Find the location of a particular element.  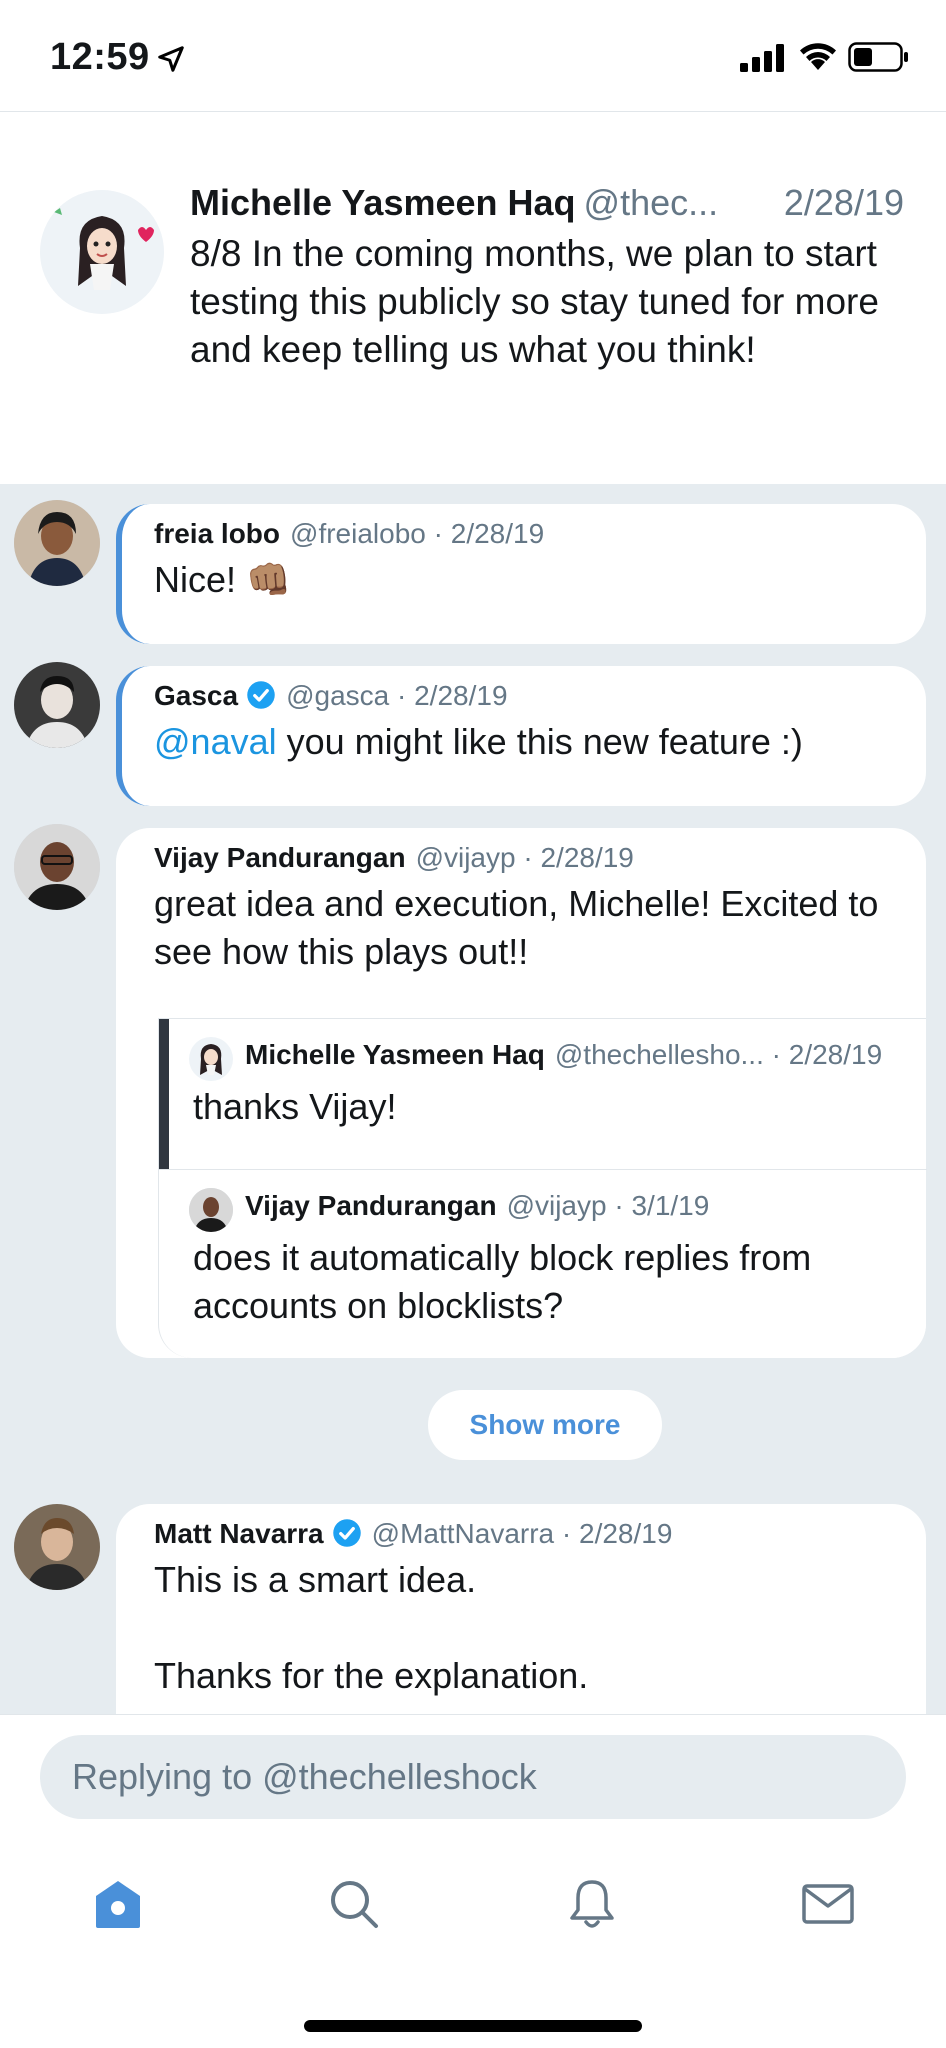

reply-input is located at coordinates (473, 1777).